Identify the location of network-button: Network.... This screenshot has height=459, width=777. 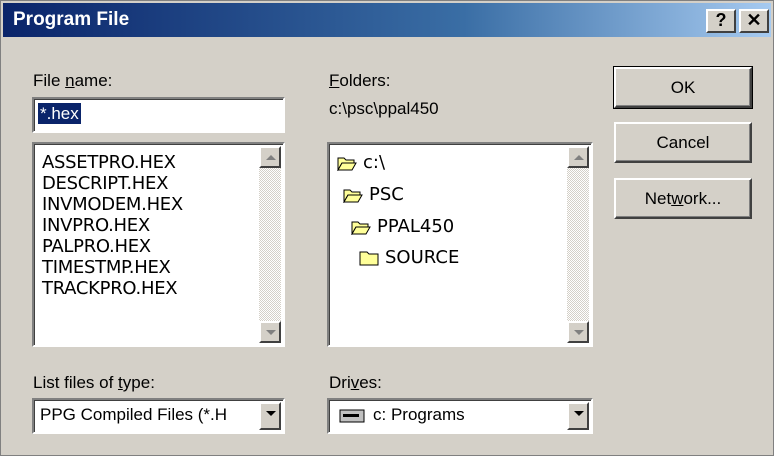
(683, 198).